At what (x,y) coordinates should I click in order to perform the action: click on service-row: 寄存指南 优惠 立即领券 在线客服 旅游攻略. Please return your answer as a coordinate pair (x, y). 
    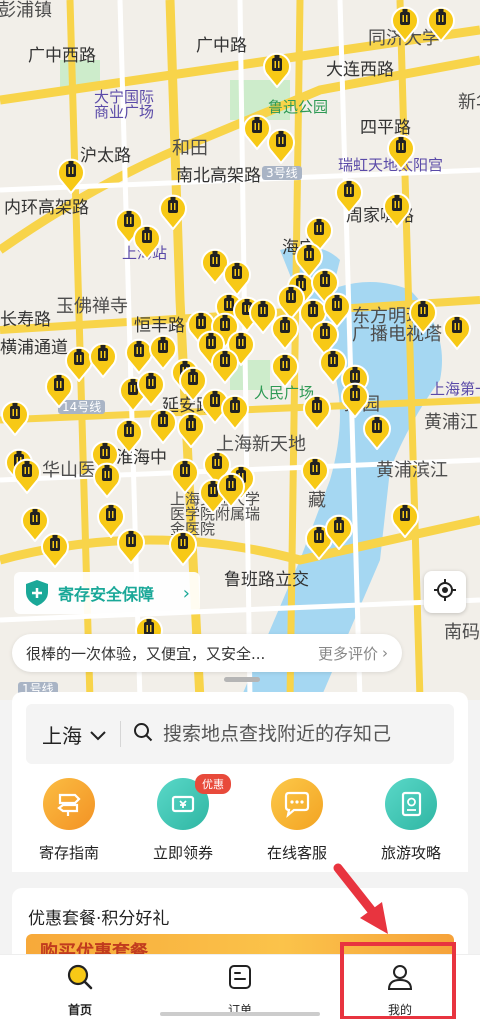
    Looking at the image, I should click on (240, 818).